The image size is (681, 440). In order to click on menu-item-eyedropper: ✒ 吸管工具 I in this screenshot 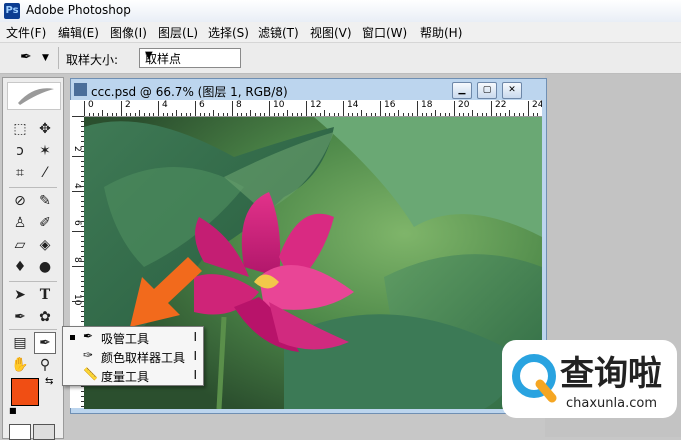, I will do `click(133, 337)`.